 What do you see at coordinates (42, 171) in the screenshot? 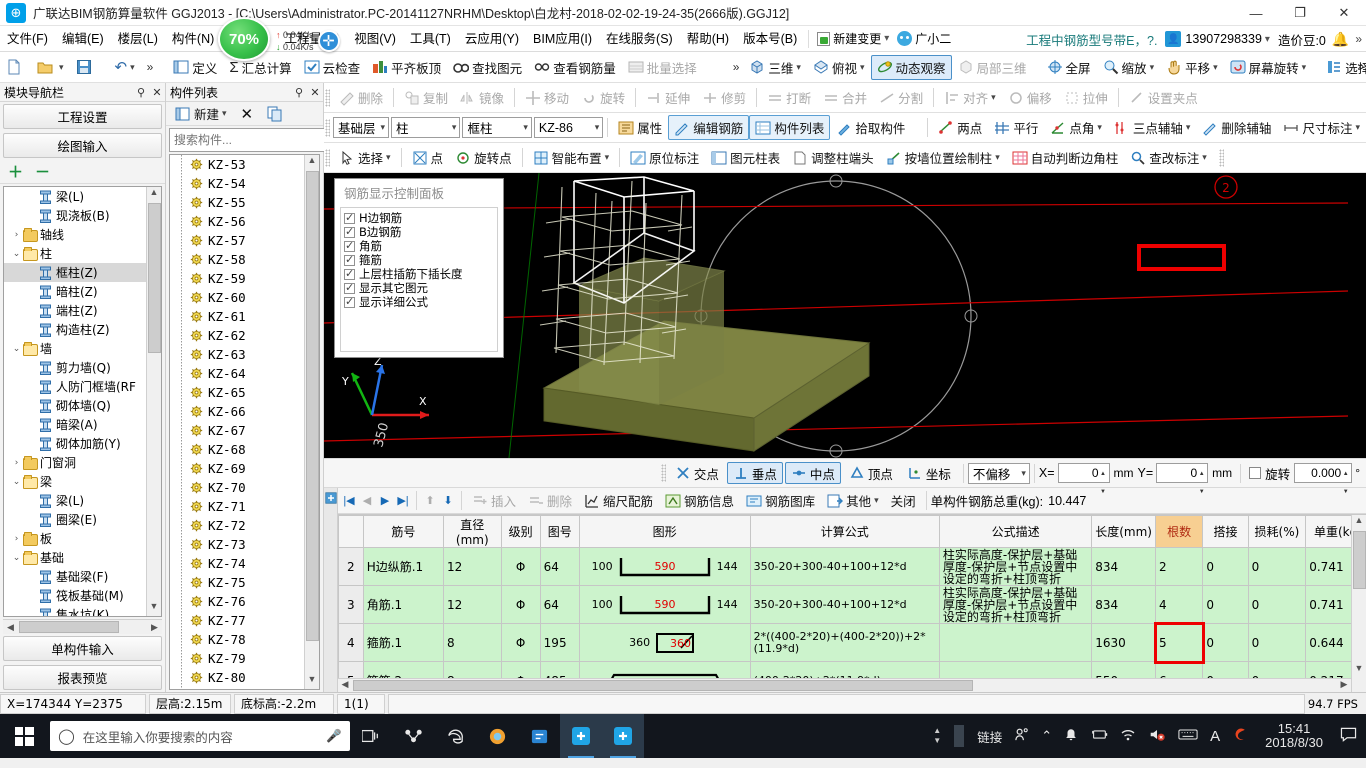
I see `collapse-all-icon: －` at bounding box center [42, 171].